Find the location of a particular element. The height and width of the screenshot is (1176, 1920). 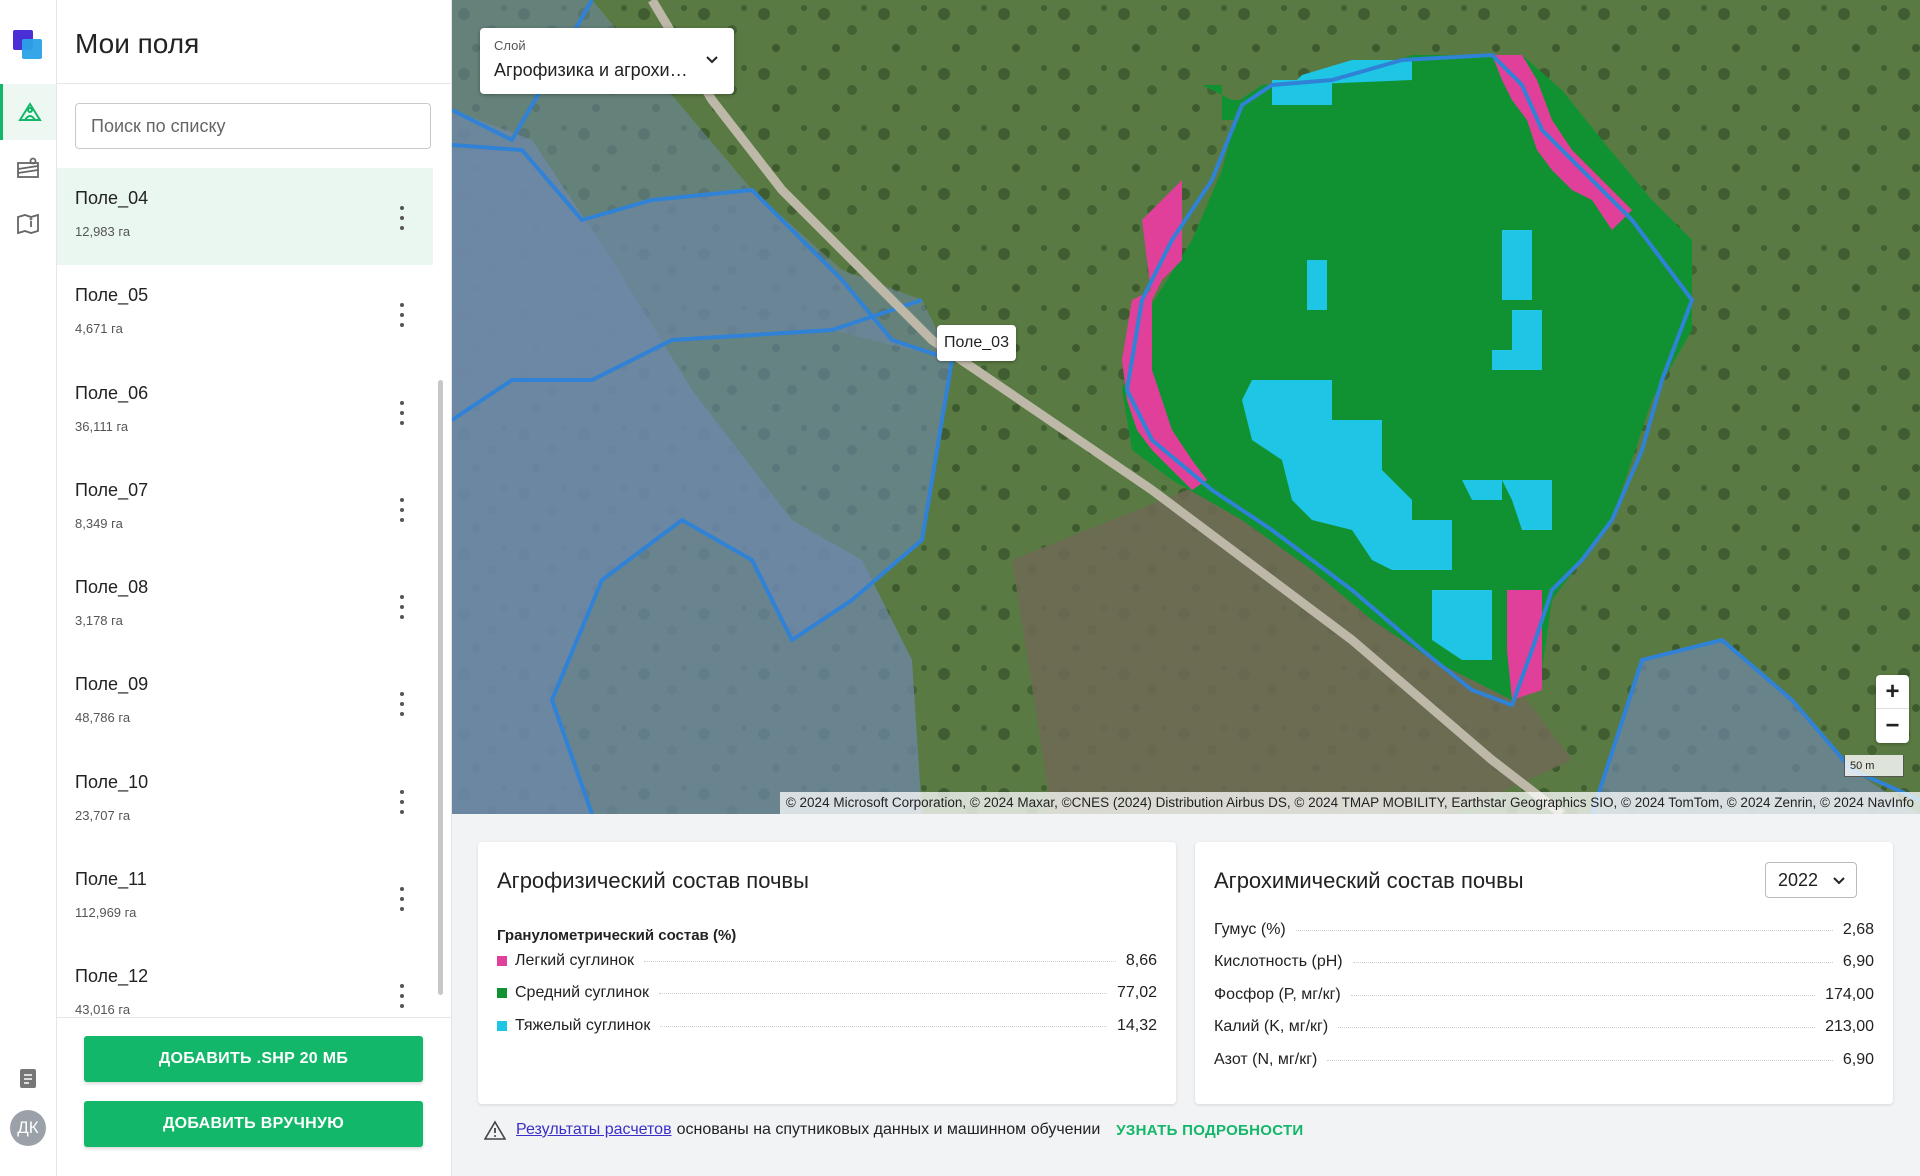

chem-label: Калий (K, мг/кг) is located at coordinates (1271, 1026).